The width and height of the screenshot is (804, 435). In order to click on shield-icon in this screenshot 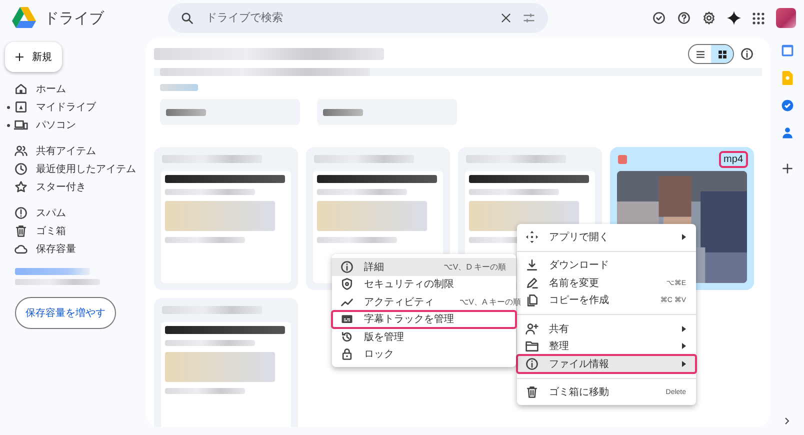, I will do `click(347, 284)`.